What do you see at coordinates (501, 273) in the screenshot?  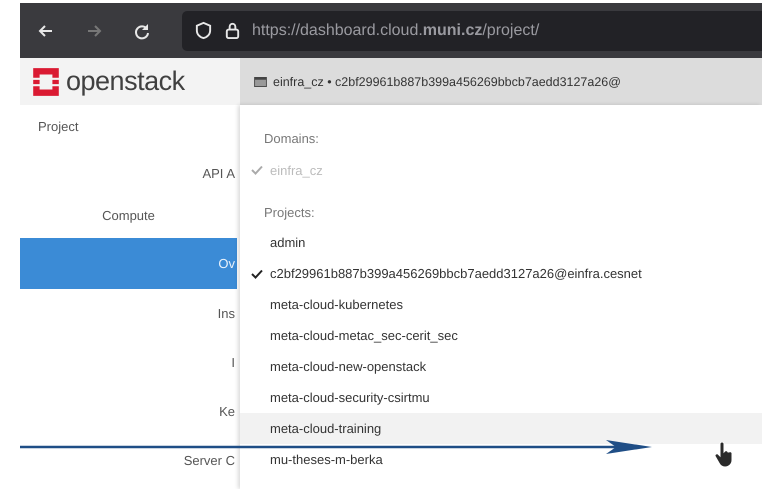 I see `menu-item: c2bf29961b887b399a456269bbcb7aedd3127a26@einfra.cesnet` at bounding box center [501, 273].